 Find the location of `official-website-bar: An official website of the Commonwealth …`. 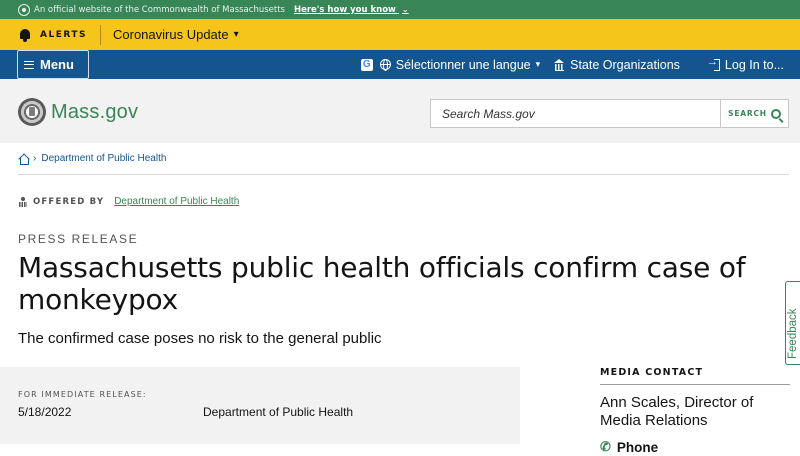

official-website-bar: An official website of the Commonwealth … is located at coordinates (400, 9).